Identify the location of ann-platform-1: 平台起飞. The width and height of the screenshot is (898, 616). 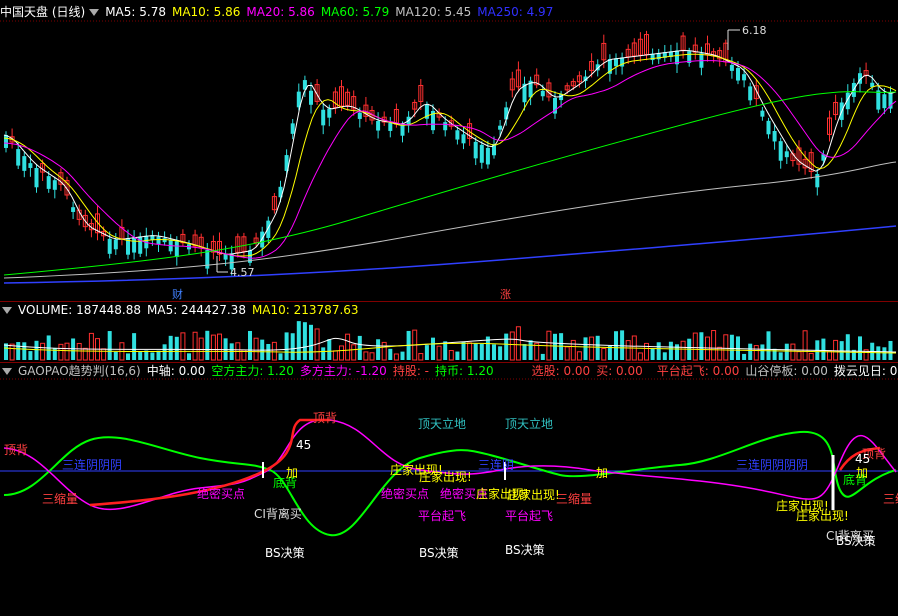
(442, 516).